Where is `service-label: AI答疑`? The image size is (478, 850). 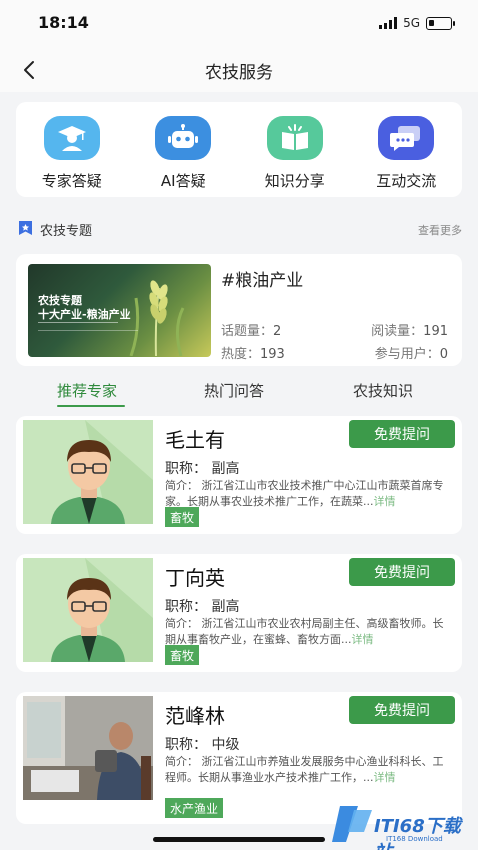 service-label: AI答疑 is located at coordinates (183, 181).